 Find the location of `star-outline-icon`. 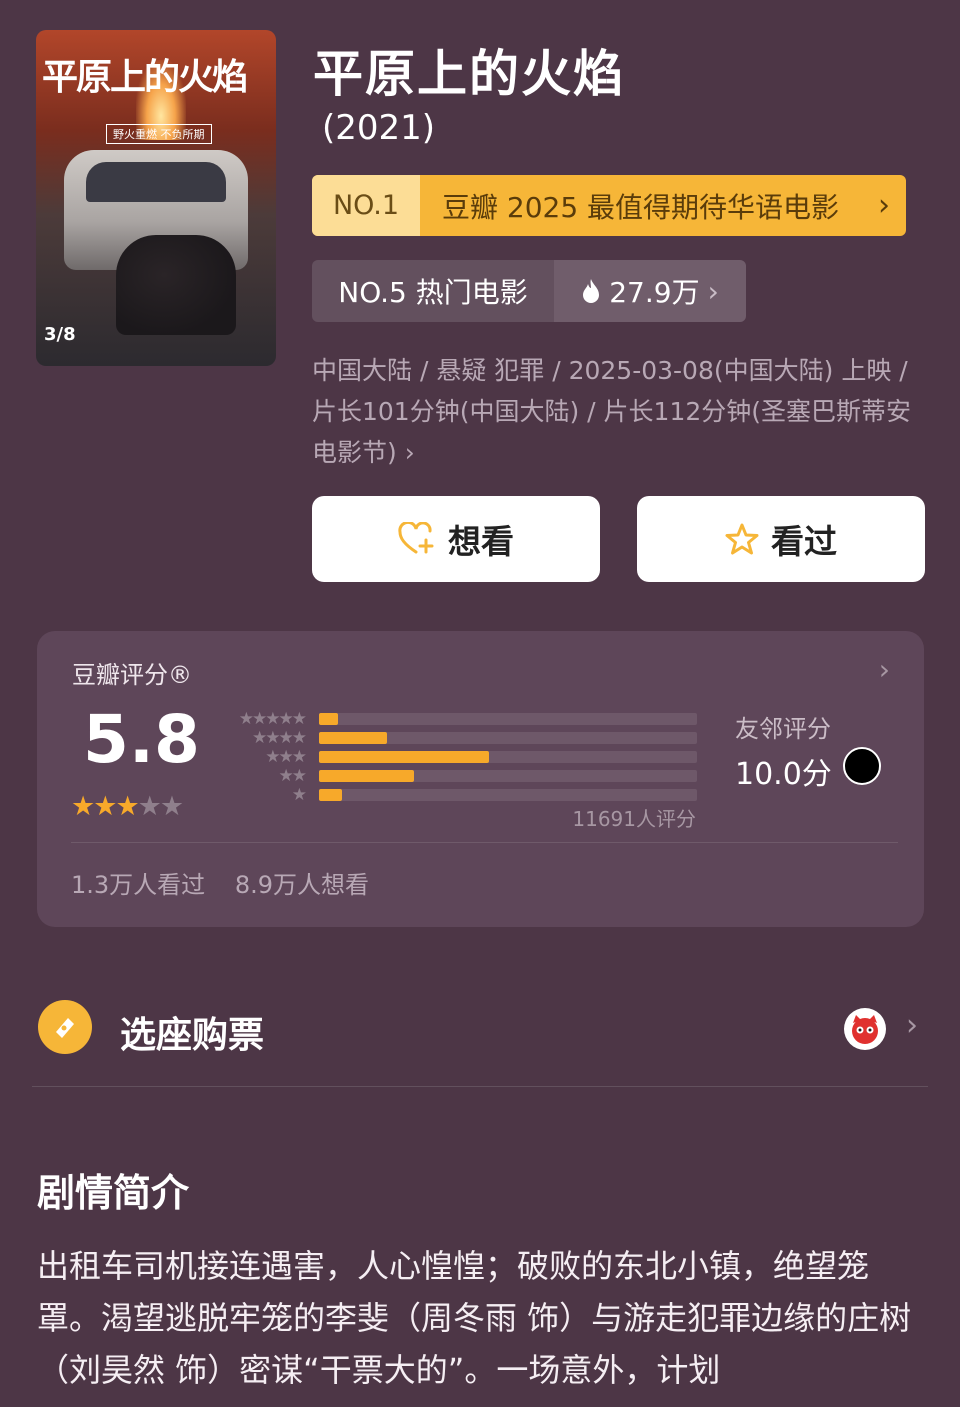

star-outline-icon is located at coordinates (742, 539).